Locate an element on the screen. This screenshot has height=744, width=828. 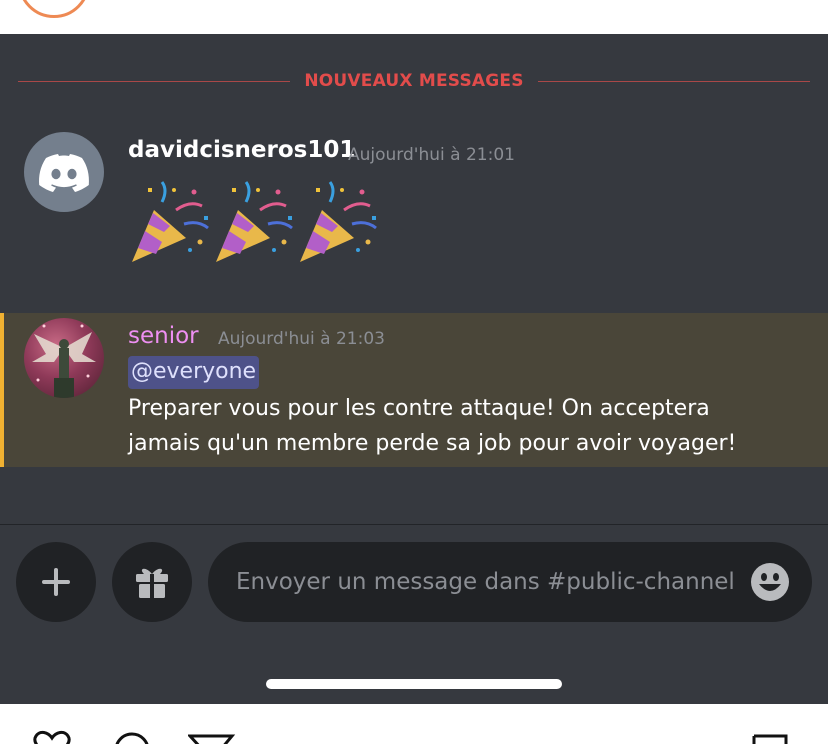
new-messages-divider-label: NOUVEAUX MESSAGES is located at coordinates (414, 81).